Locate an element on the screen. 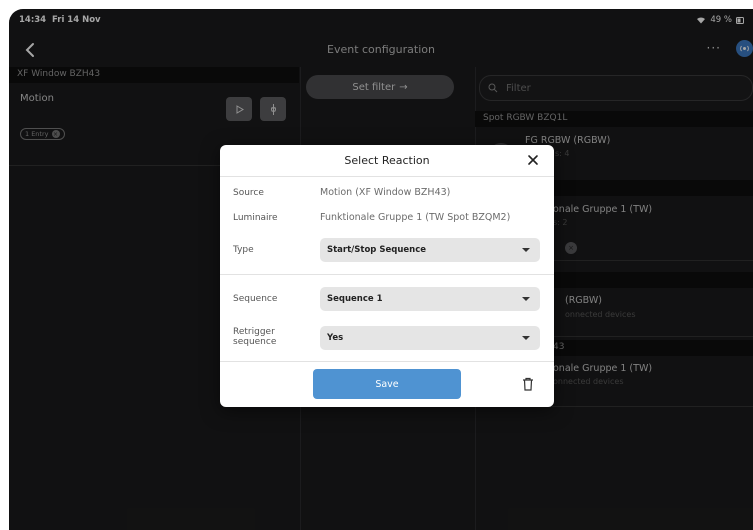 The width and height of the screenshot is (753, 530). save-button: Save is located at coordinates (387, 384).